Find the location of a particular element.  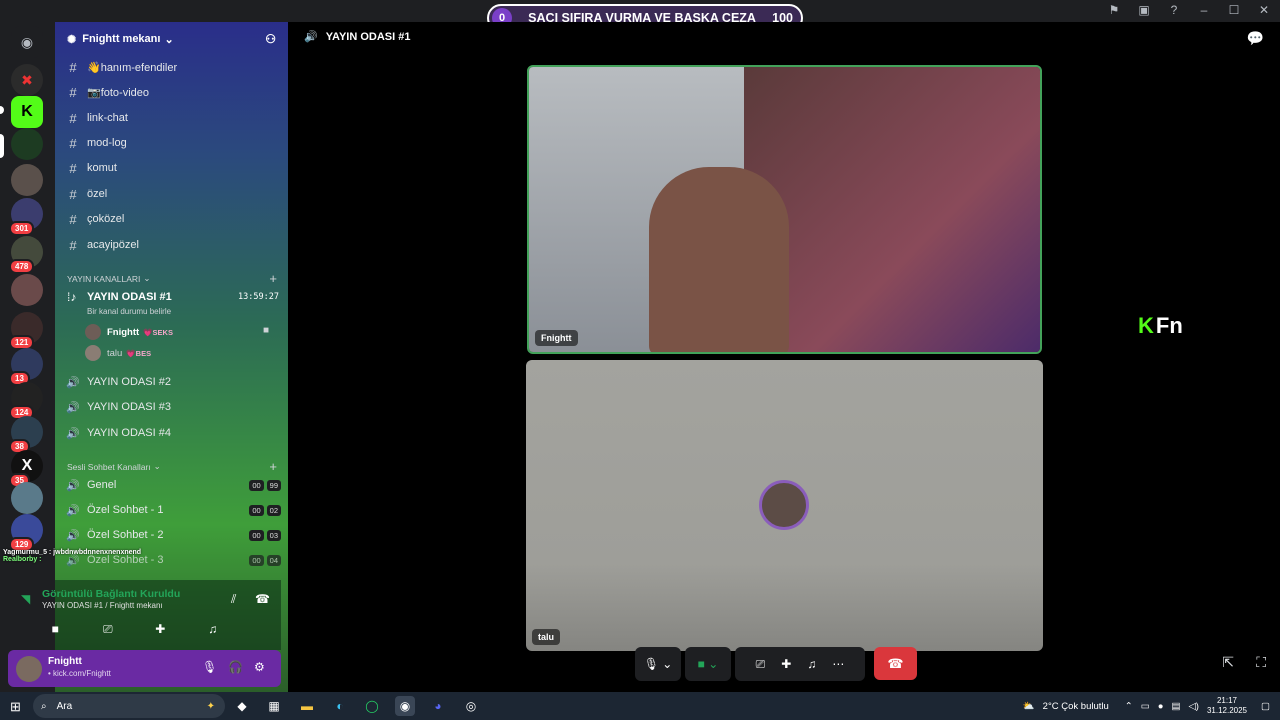

taskbar-clock: 21:17 31.12.2025 is located at coordinates (1227, 706).